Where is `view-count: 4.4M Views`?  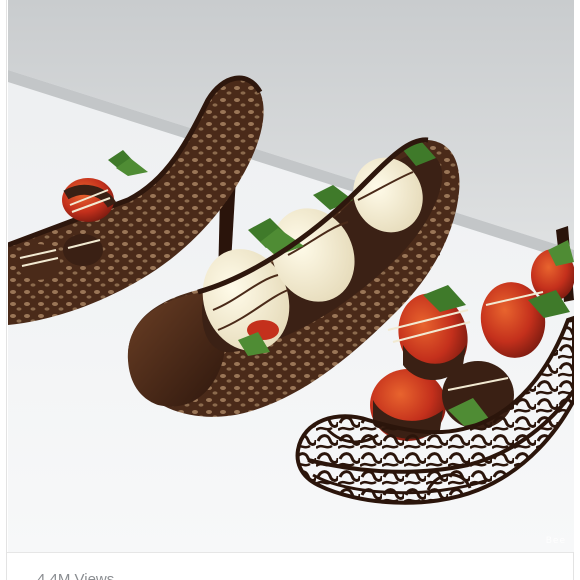 view-count: 4.4M Views is located at coordinates (76, 575).